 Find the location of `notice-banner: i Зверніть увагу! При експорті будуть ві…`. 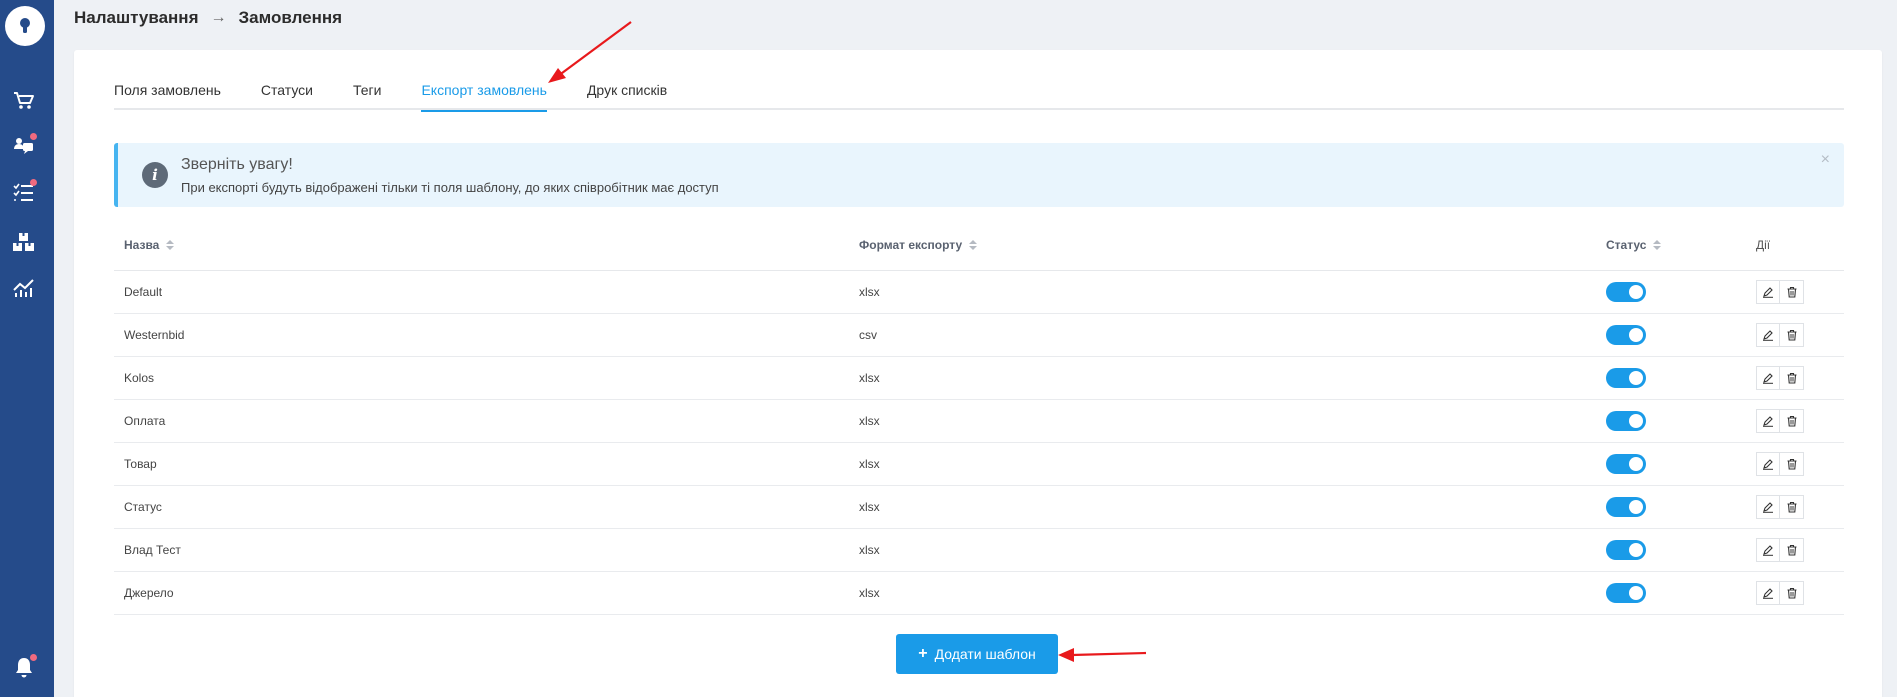

notice-banner: i Зверніть увагу! При експорті будуть ві… is located at coordinates (979, 175).